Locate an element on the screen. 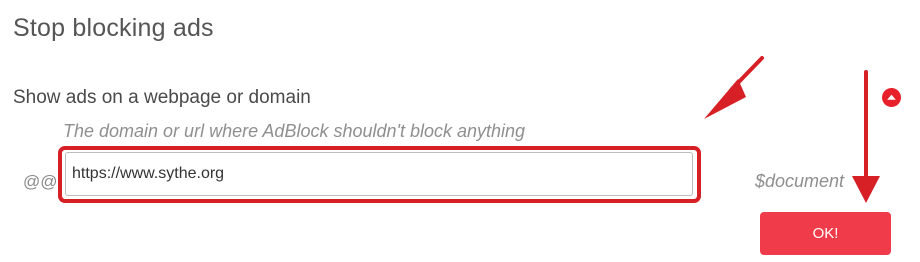  section-label: Show ads on a webpage or domain is located at coordinates (162, 97).